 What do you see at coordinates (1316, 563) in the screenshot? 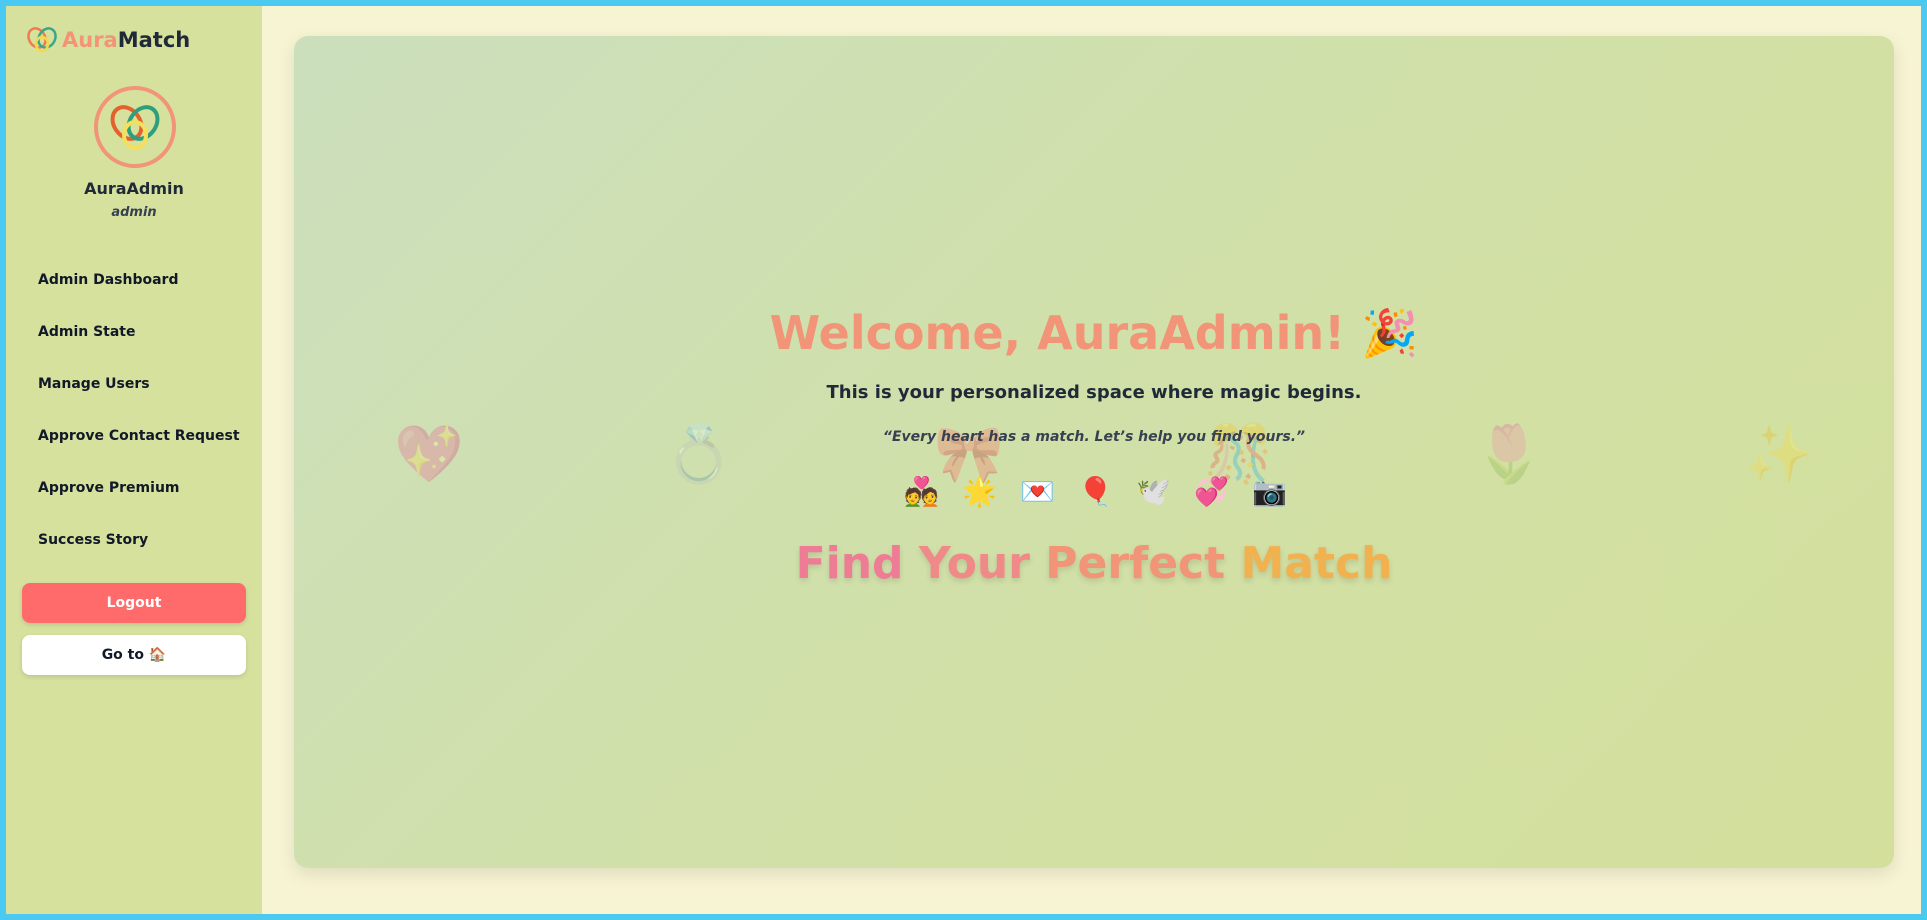
I see `tagline-word-4: Match` at bounding box center [1316, 563].